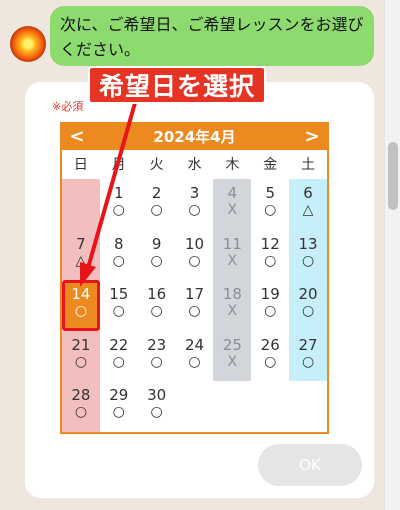 The width and height of the screenshot is (400, 510). I want to click on day-cell: 12 ○, so click(270, 255).